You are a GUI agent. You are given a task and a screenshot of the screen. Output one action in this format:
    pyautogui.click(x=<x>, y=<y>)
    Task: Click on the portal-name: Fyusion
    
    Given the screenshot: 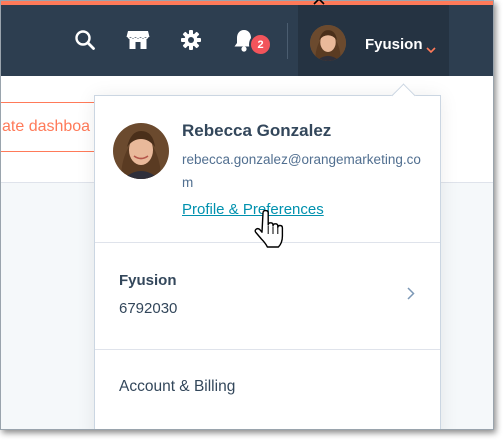 What is the action you would take?
    pyautogui.click(x=148, y=280)
    